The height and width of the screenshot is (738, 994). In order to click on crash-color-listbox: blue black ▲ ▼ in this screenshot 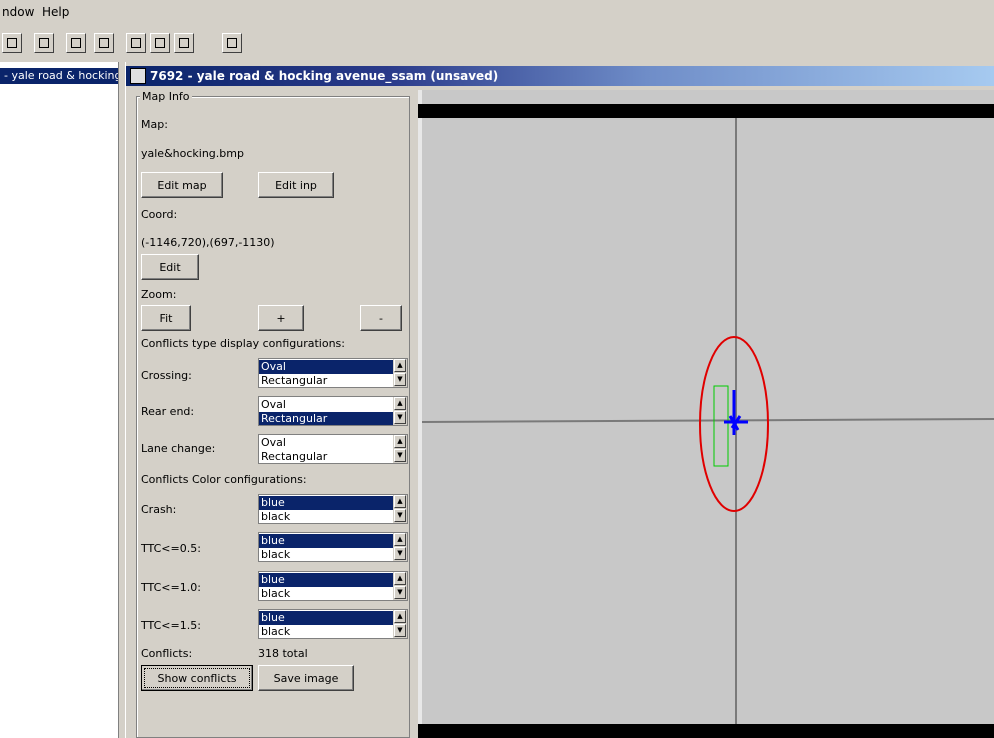, I will do `click(333, 509)`.